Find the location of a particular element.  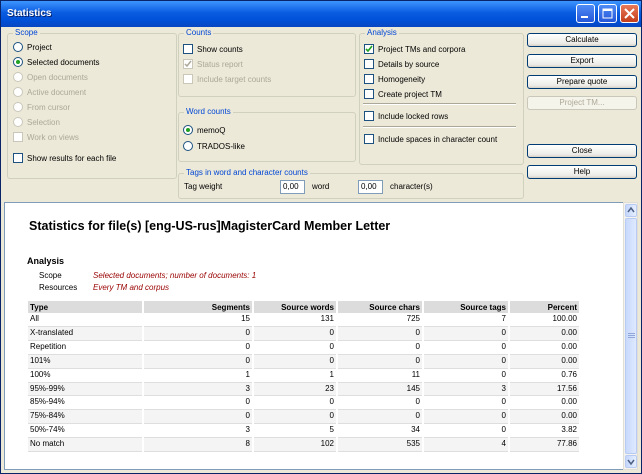

maximize-icon is located at coordinates (607, 13).